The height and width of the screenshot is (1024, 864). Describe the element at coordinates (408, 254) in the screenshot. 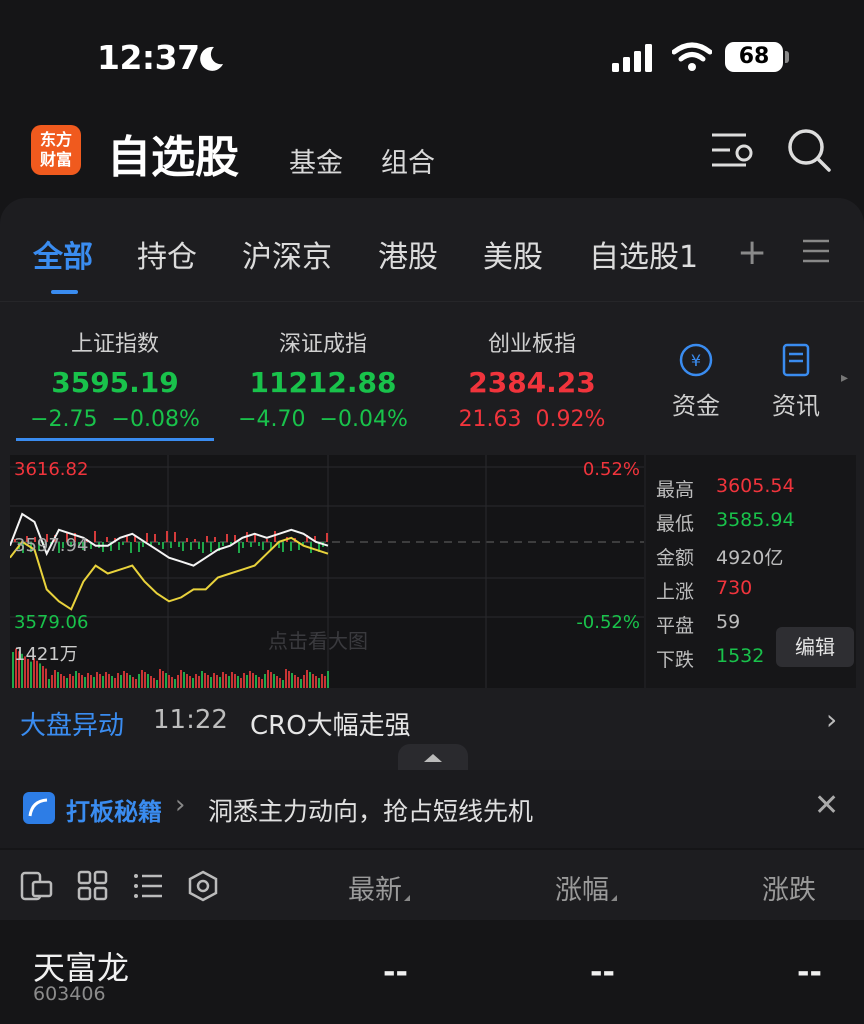

I see `tab-hk-stocks: 港股` at that location.